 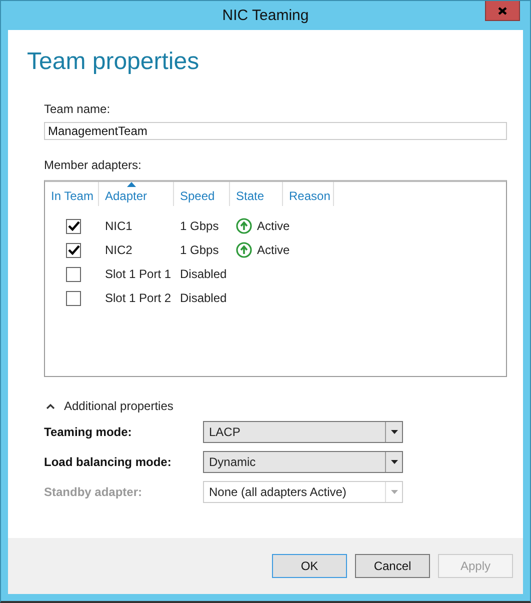 What do you see at coordinates (108, 462) in the screenshot?
I see `field-label: Load balancing mode:` at bounding box center [108, 462].